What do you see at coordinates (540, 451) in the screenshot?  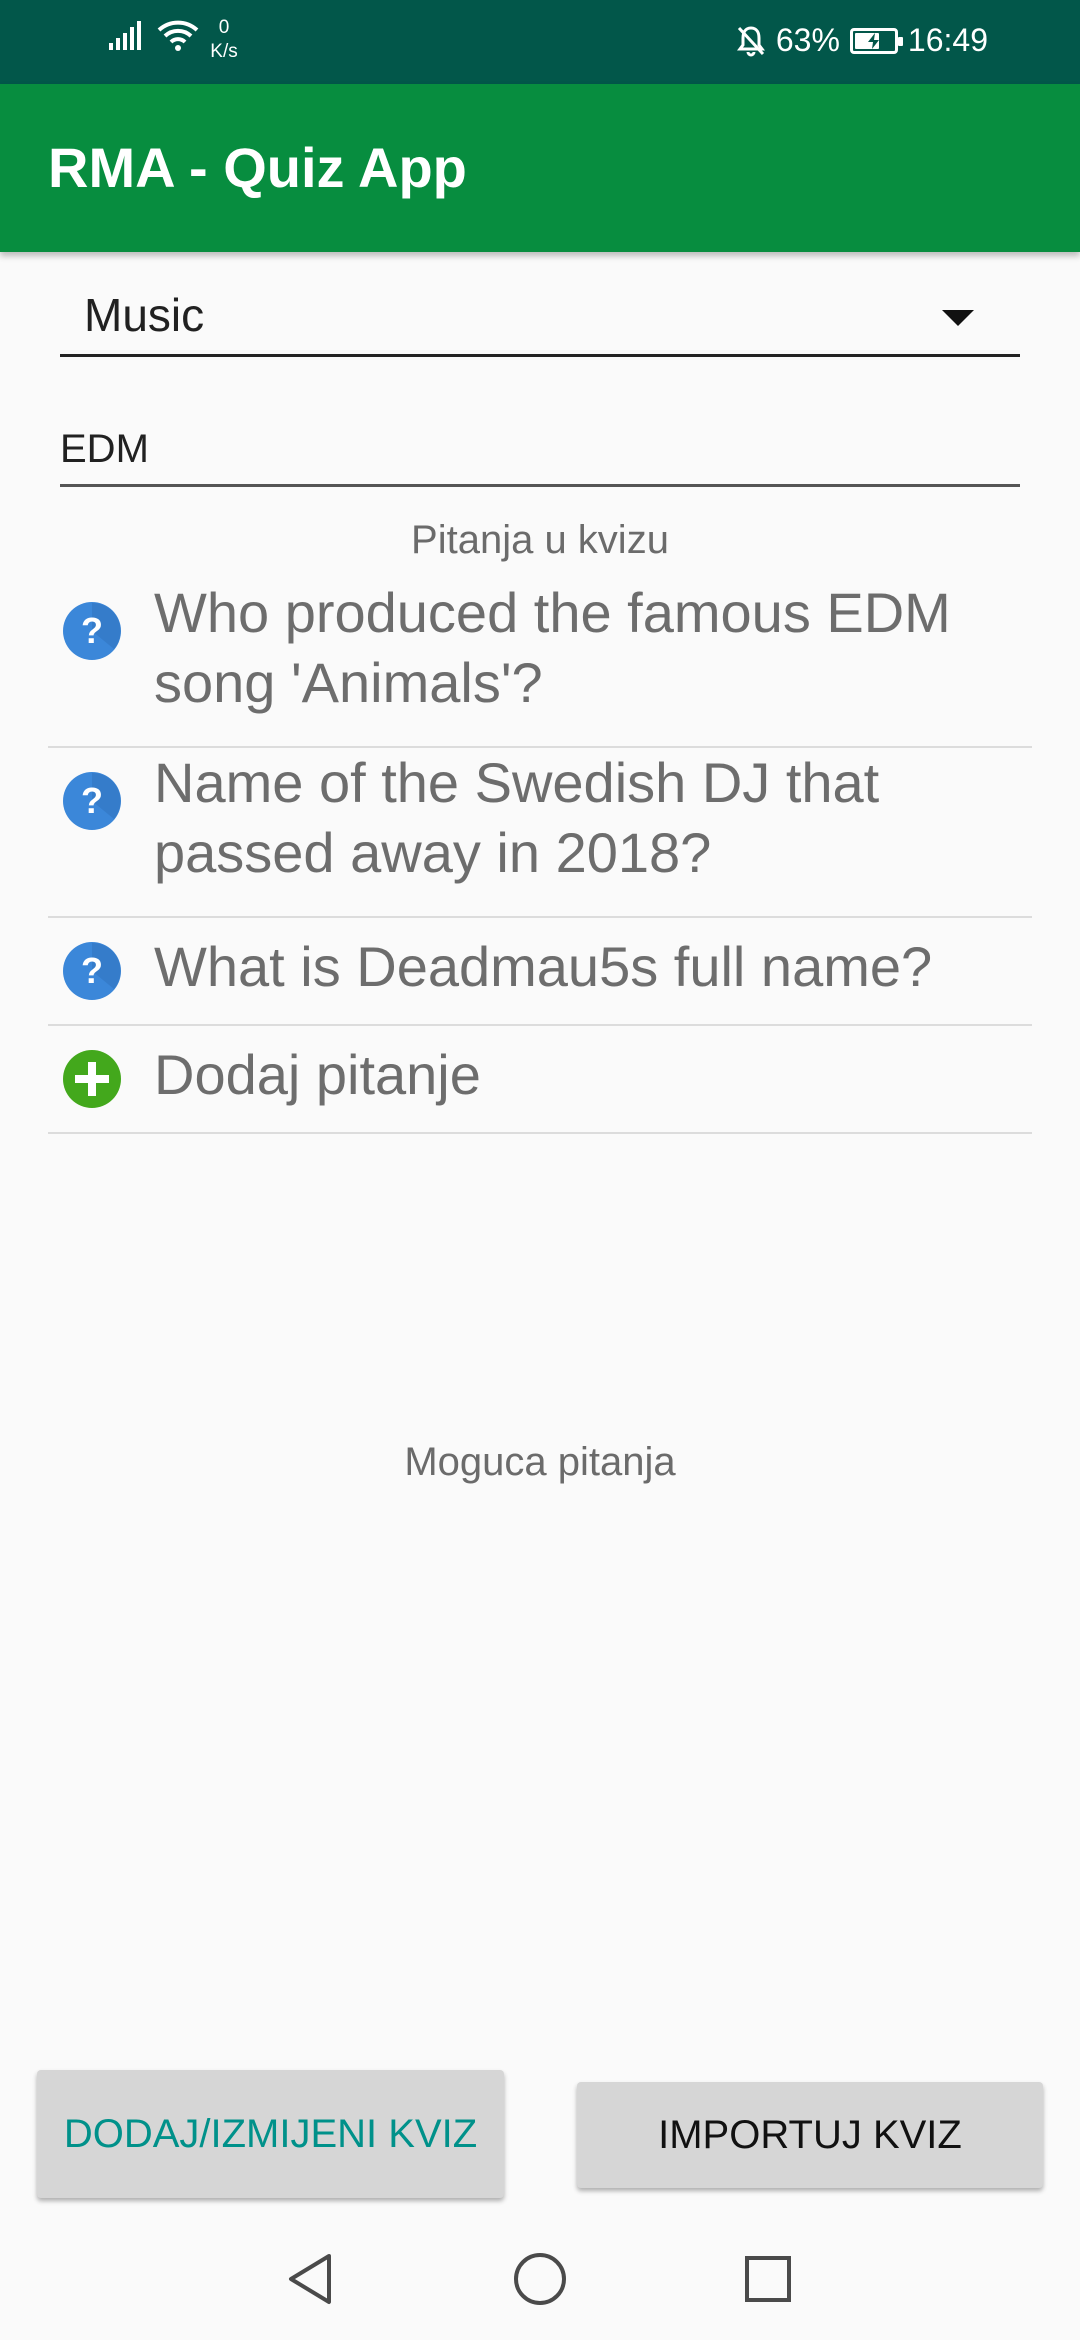 I see `quiz-name-input` at bounding box center [540, 451].